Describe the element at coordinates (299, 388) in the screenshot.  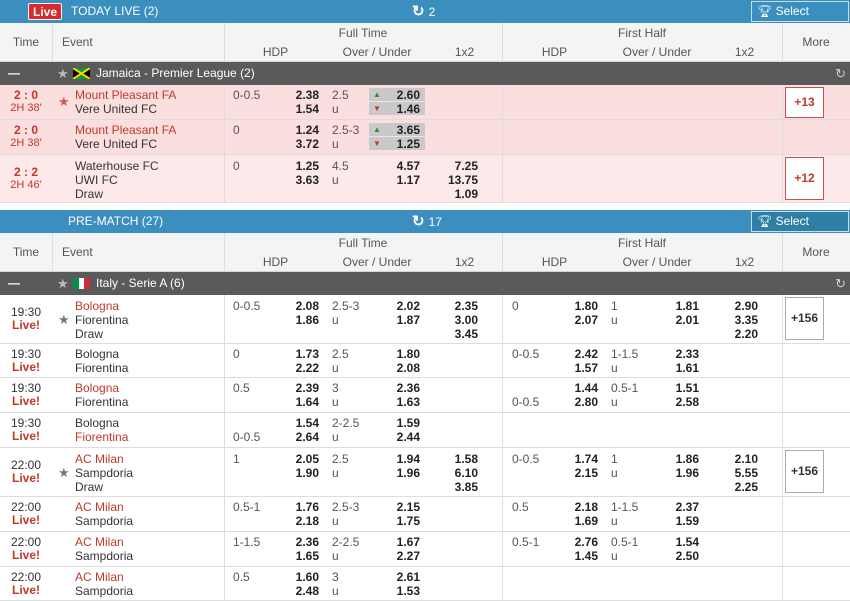
I see `ft-hdp-home-odd: 2.39` at that location.